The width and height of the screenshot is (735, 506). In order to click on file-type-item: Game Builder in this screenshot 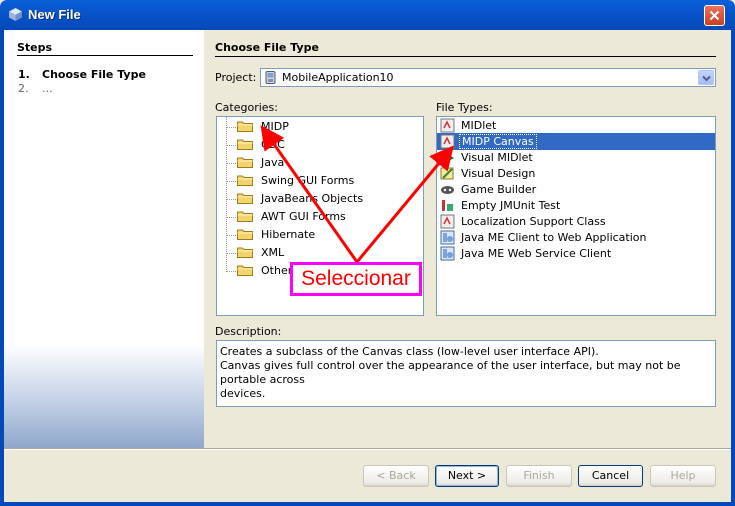, I will do `click(576, 189)`.